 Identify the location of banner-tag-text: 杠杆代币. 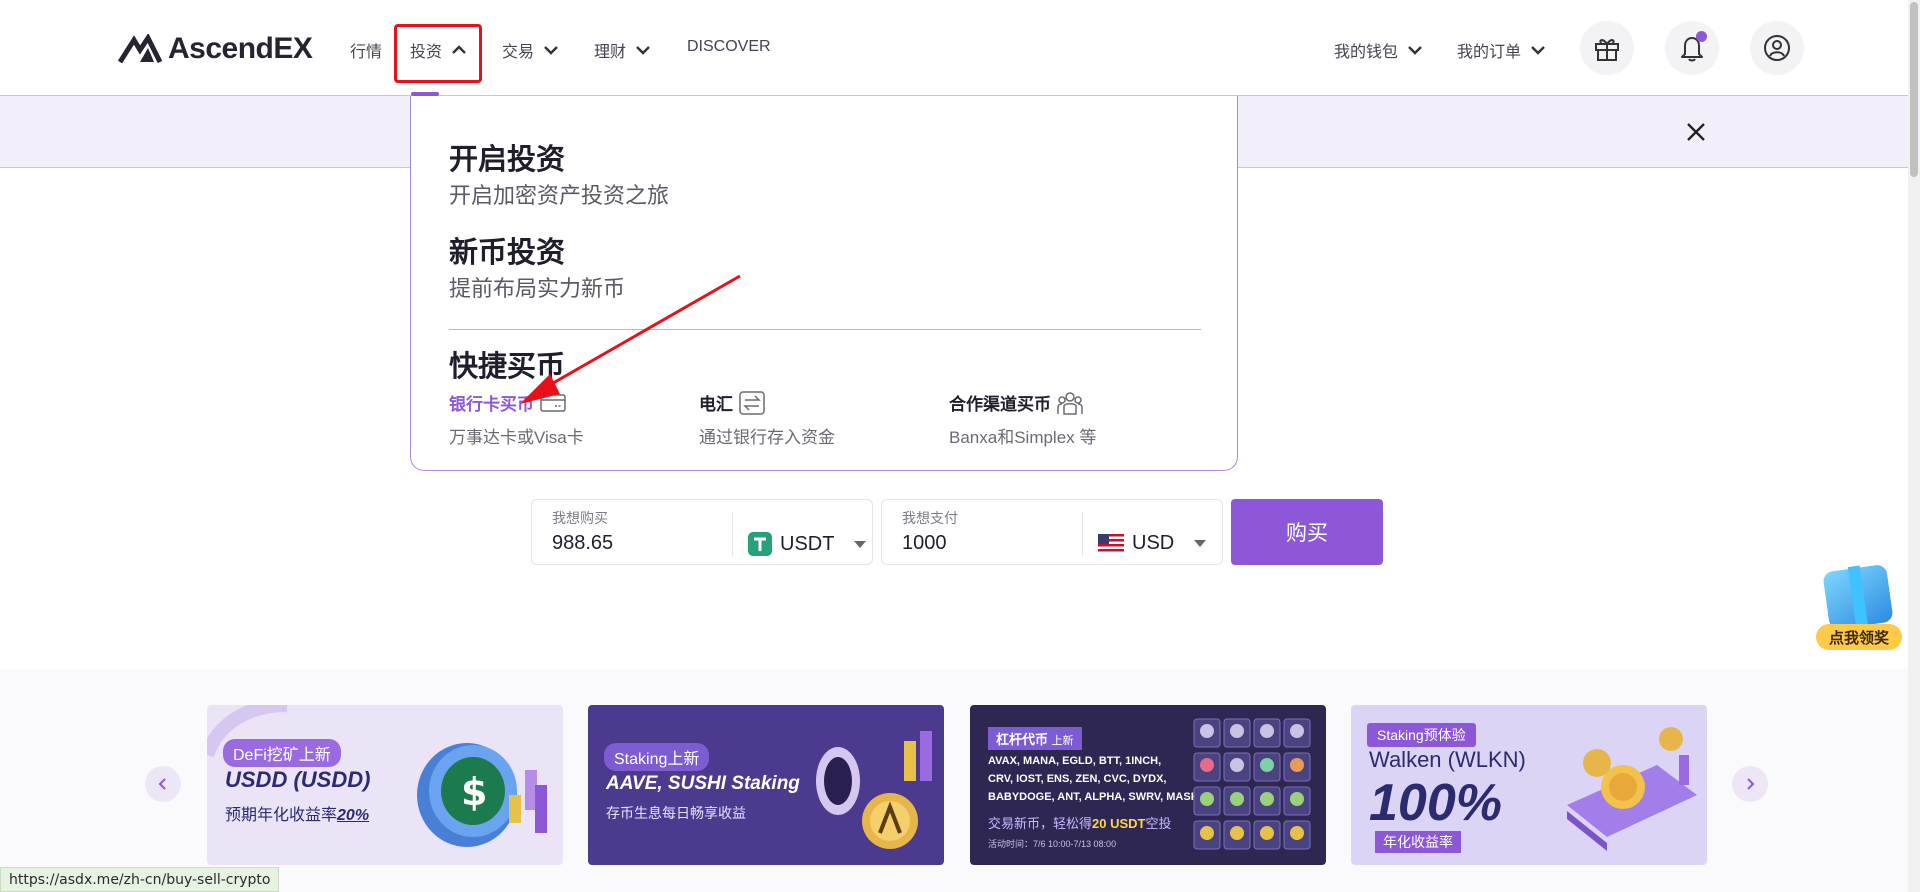
(1022, 739).